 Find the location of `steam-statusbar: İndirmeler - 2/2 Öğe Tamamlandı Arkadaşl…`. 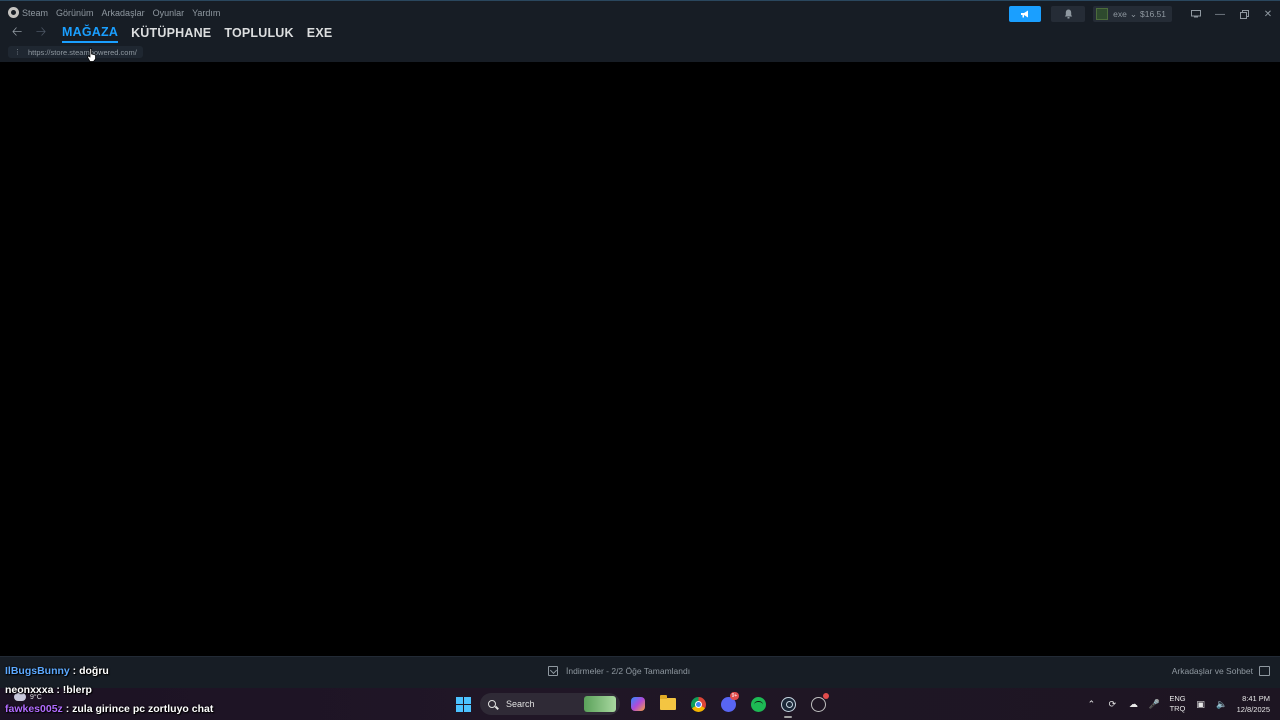

steam-statusbar: İndirmeler - 2/2 Öğe Tamamlandı Arkadaşl… is located at coordinates (640, 672).